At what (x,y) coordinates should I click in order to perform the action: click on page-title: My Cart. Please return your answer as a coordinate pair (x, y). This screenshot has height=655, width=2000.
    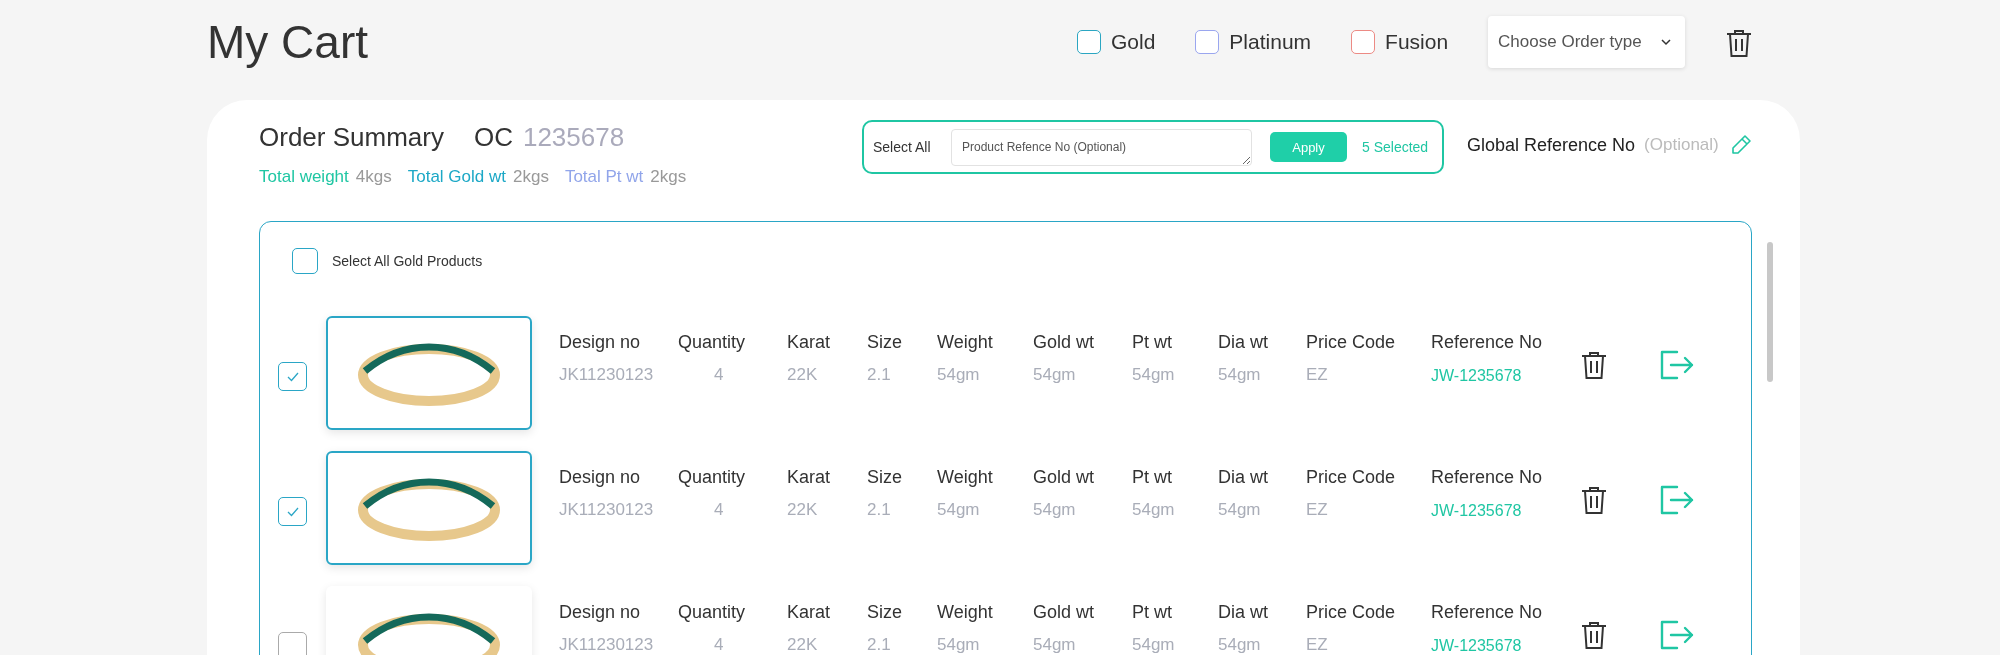
    Looking at the image, I should click on (288, 42).